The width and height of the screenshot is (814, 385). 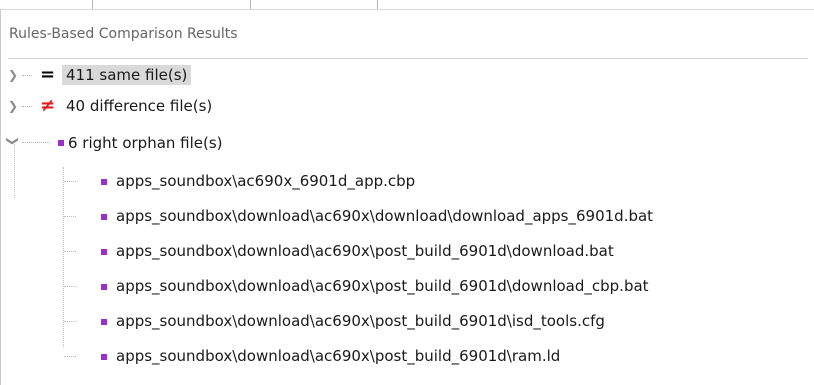 I want to click on tree-node-label: 411 same file(s), so click(x=127, y=75).